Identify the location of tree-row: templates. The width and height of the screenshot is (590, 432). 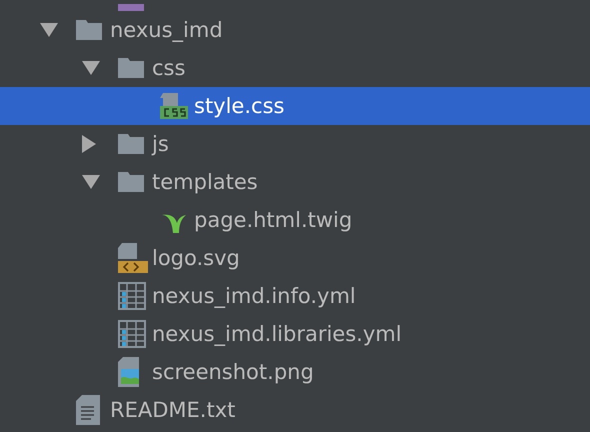
(295, 182).